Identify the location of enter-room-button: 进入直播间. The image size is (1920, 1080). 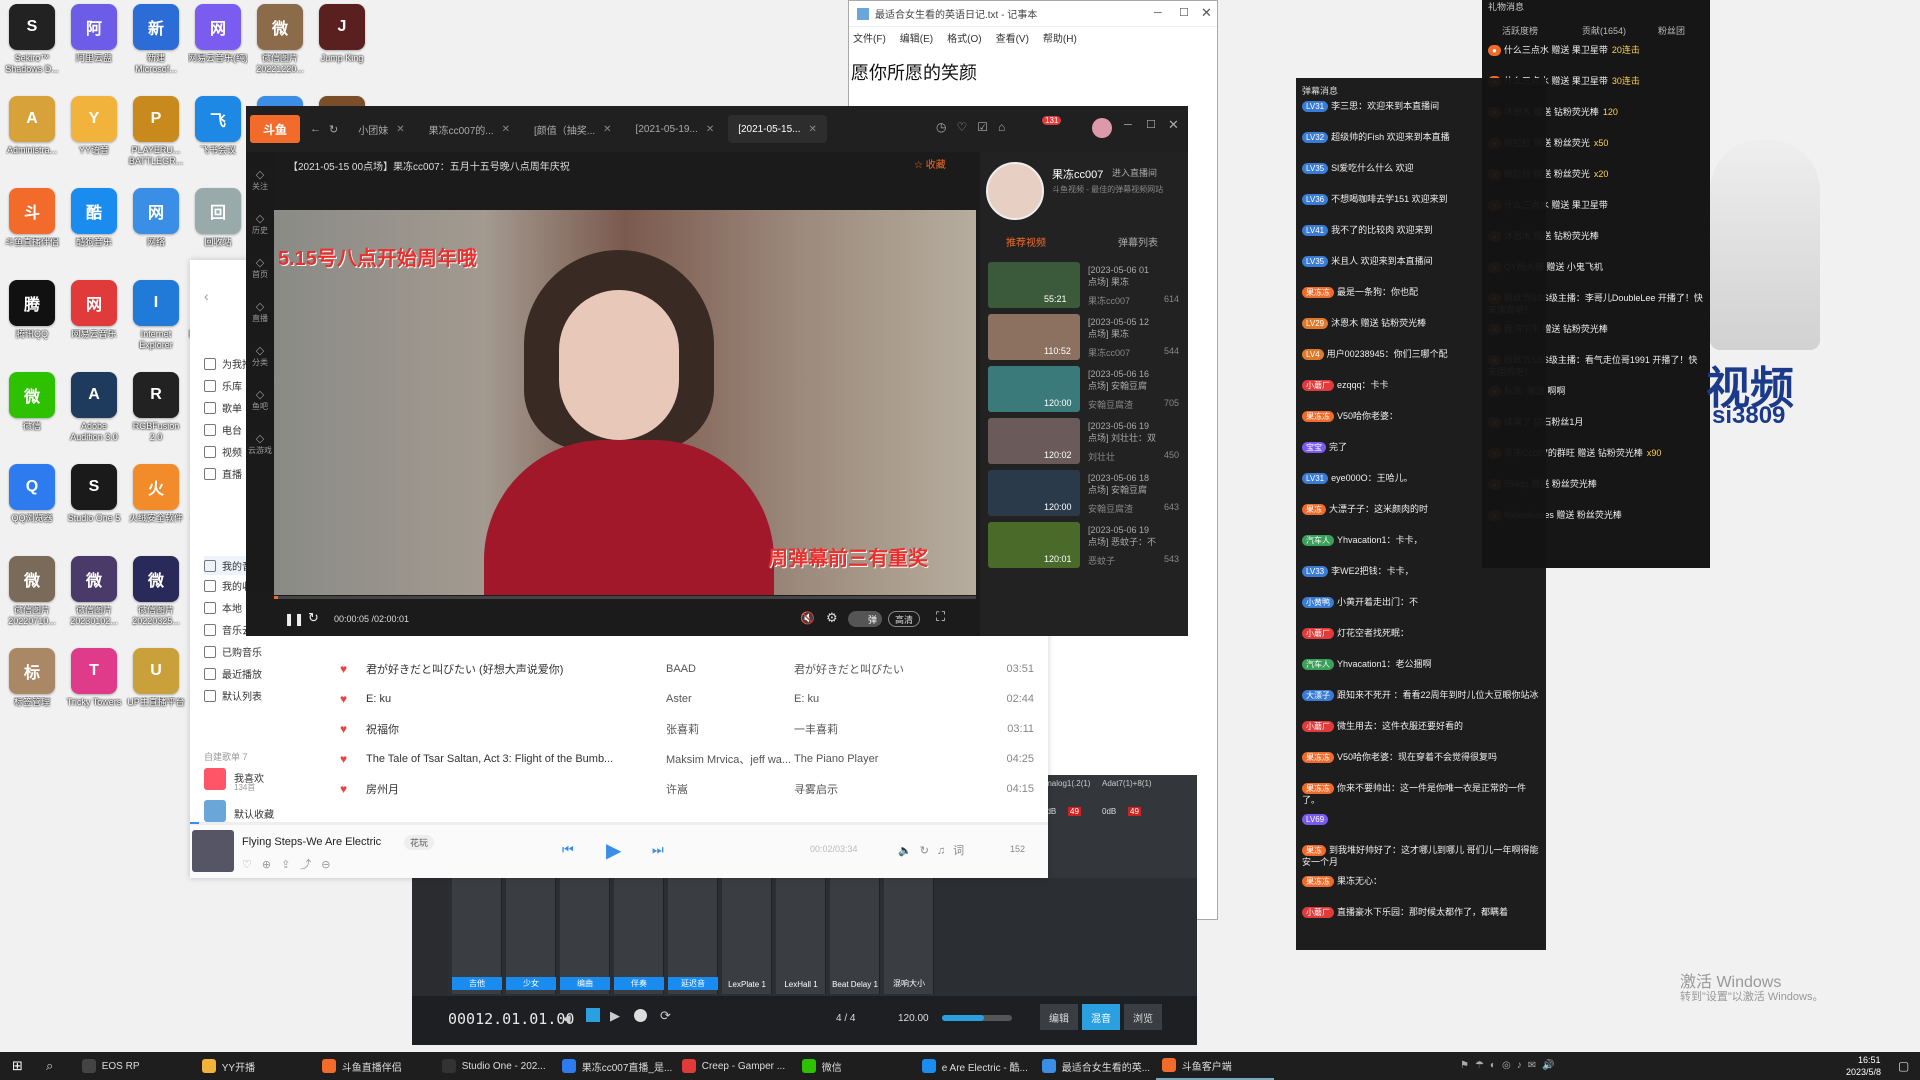
(1134, 172).